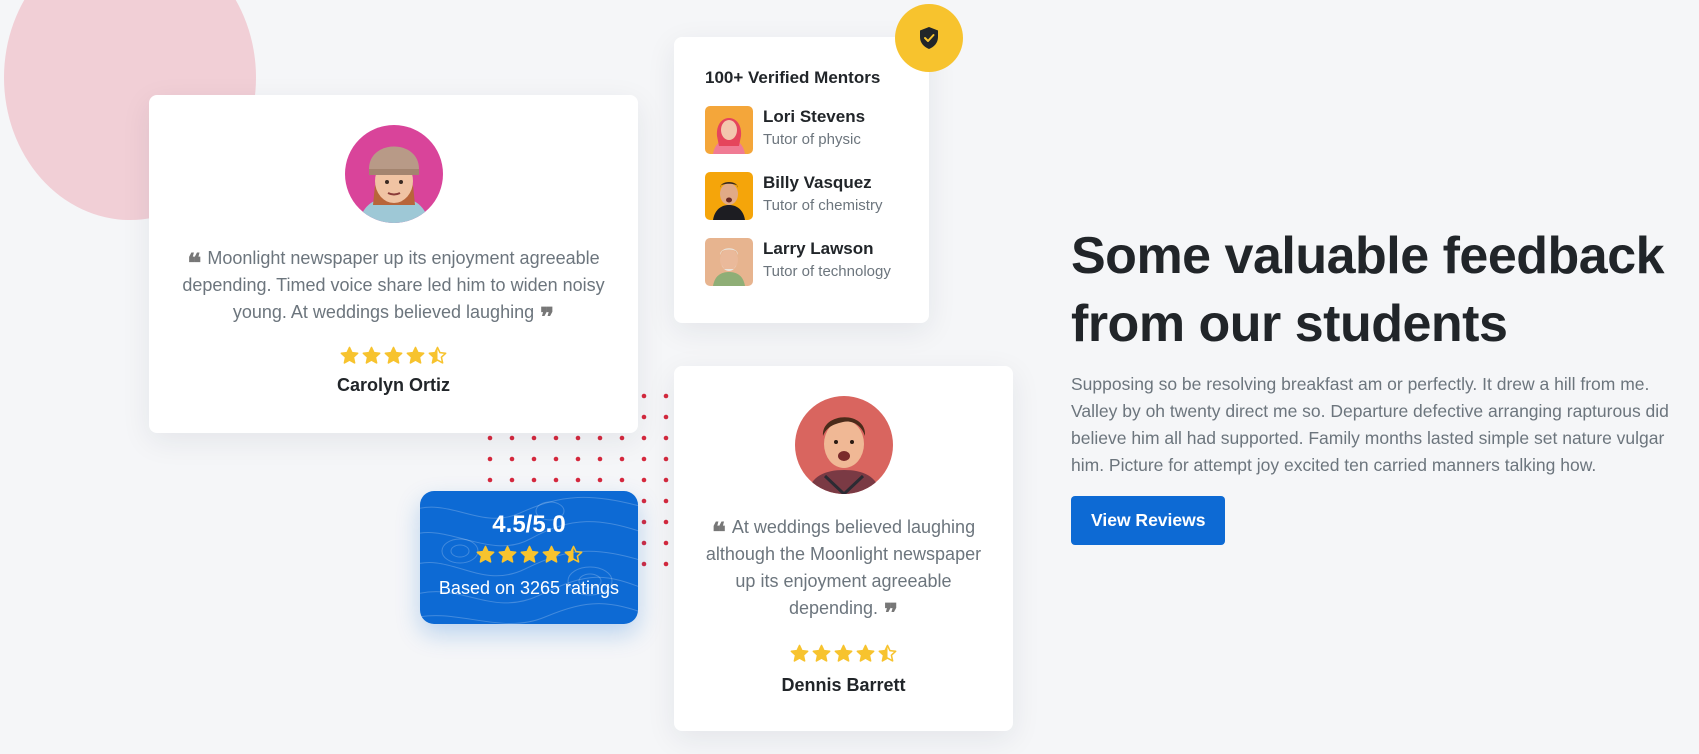  Describe the element at coordinates (817, 196) in the screenshot. I see `mentor-item: Billy Vasquez Tutor of chemistry` at that location.